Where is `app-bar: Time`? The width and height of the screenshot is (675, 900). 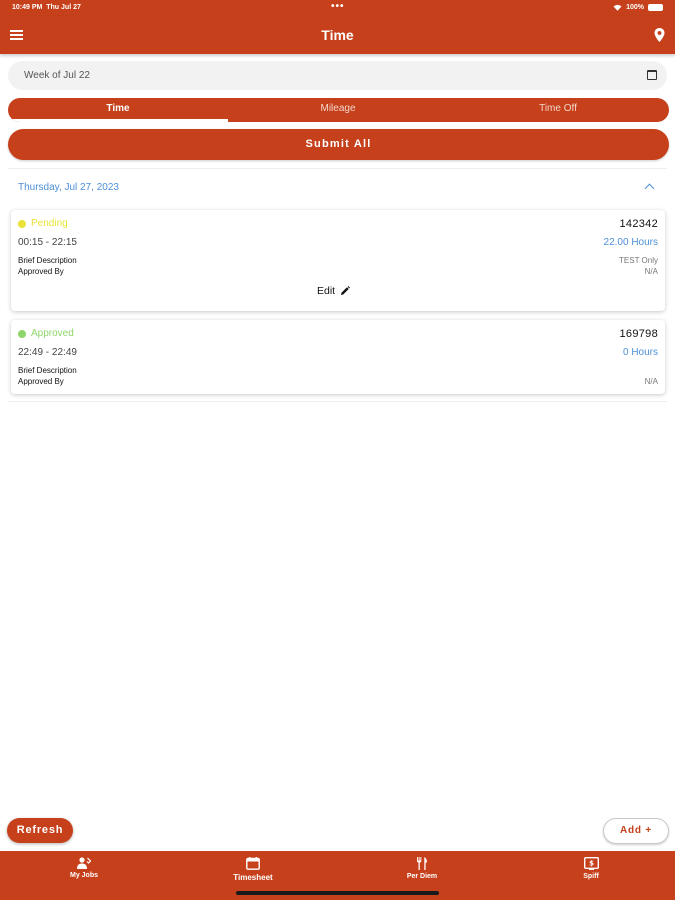 app-bar: Time is located at coordinates (337, 35).